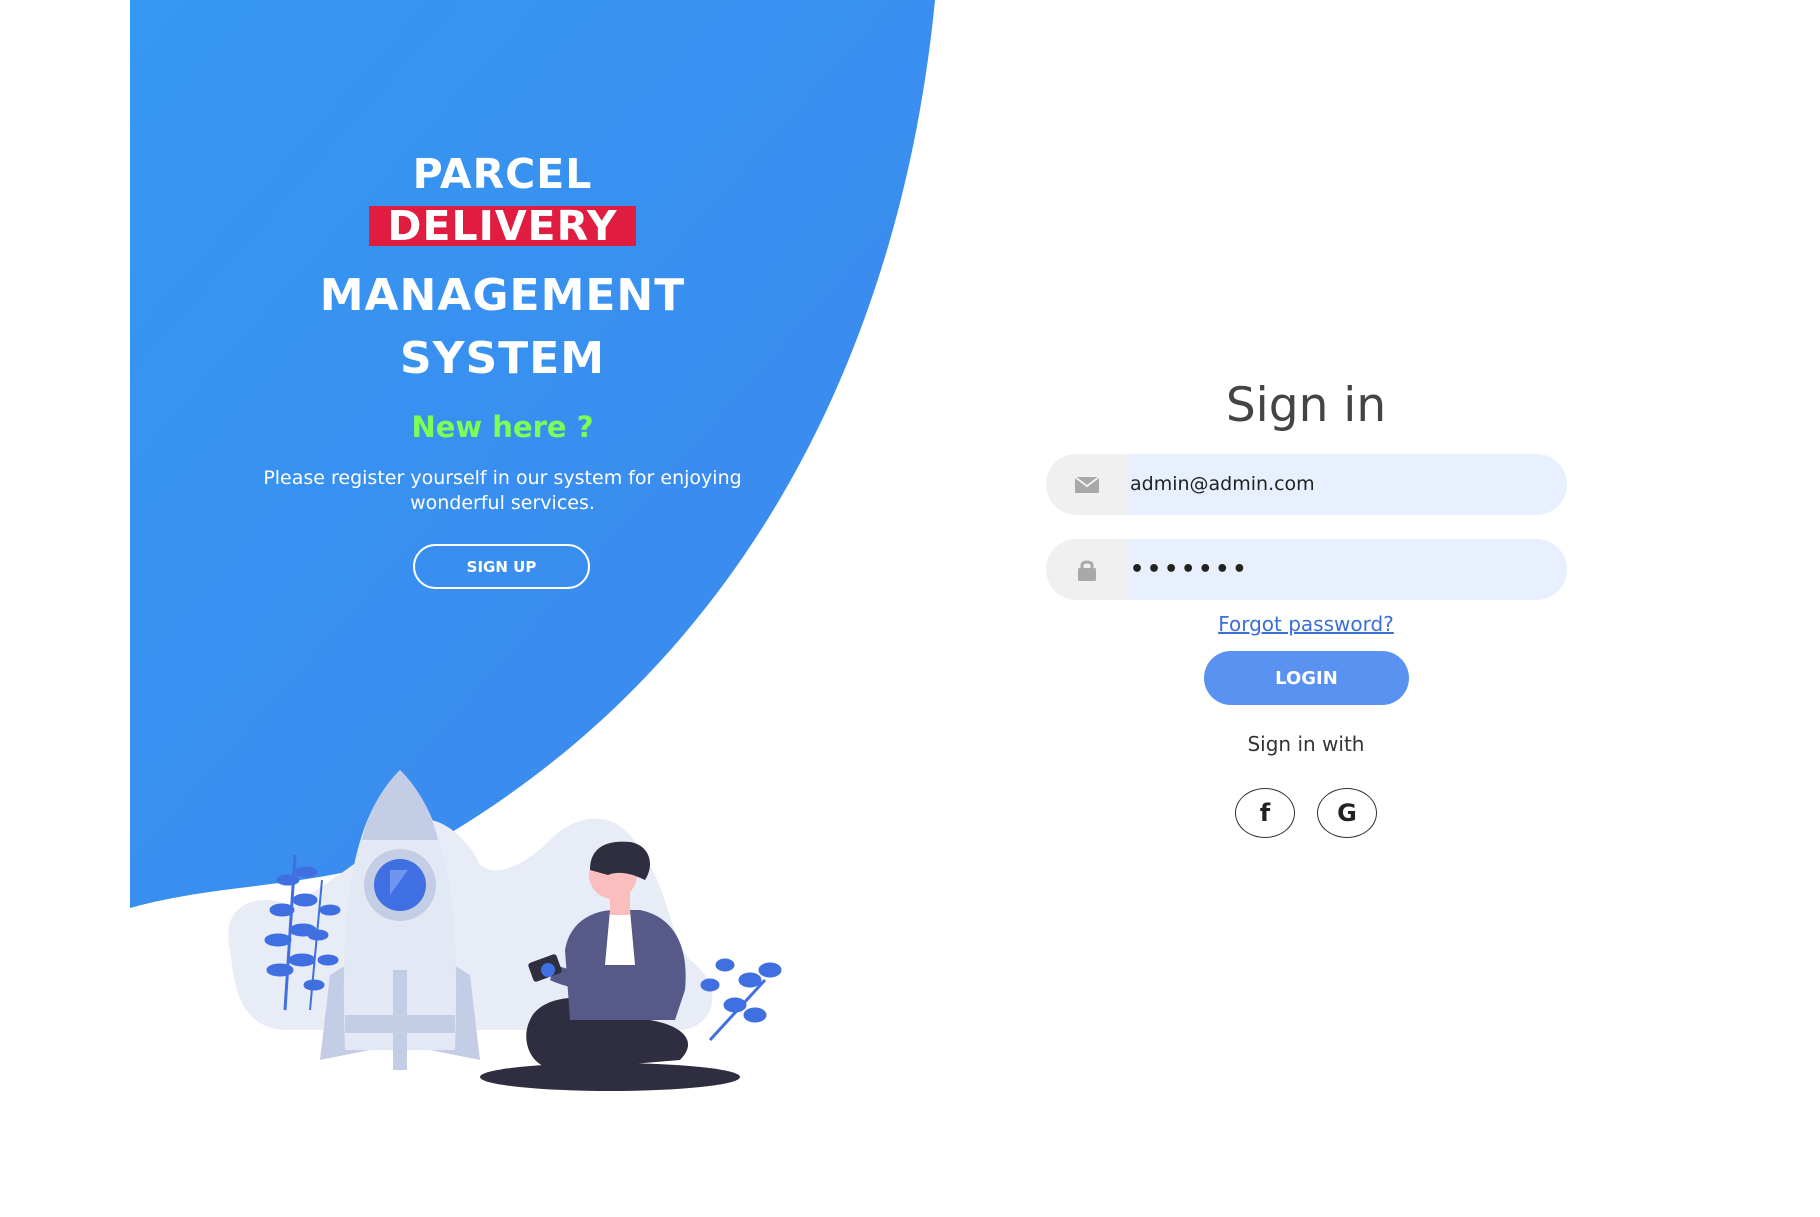 This screenshot has height=1217, width=1820. I want to click on google-button: G, so click(1347, 813).